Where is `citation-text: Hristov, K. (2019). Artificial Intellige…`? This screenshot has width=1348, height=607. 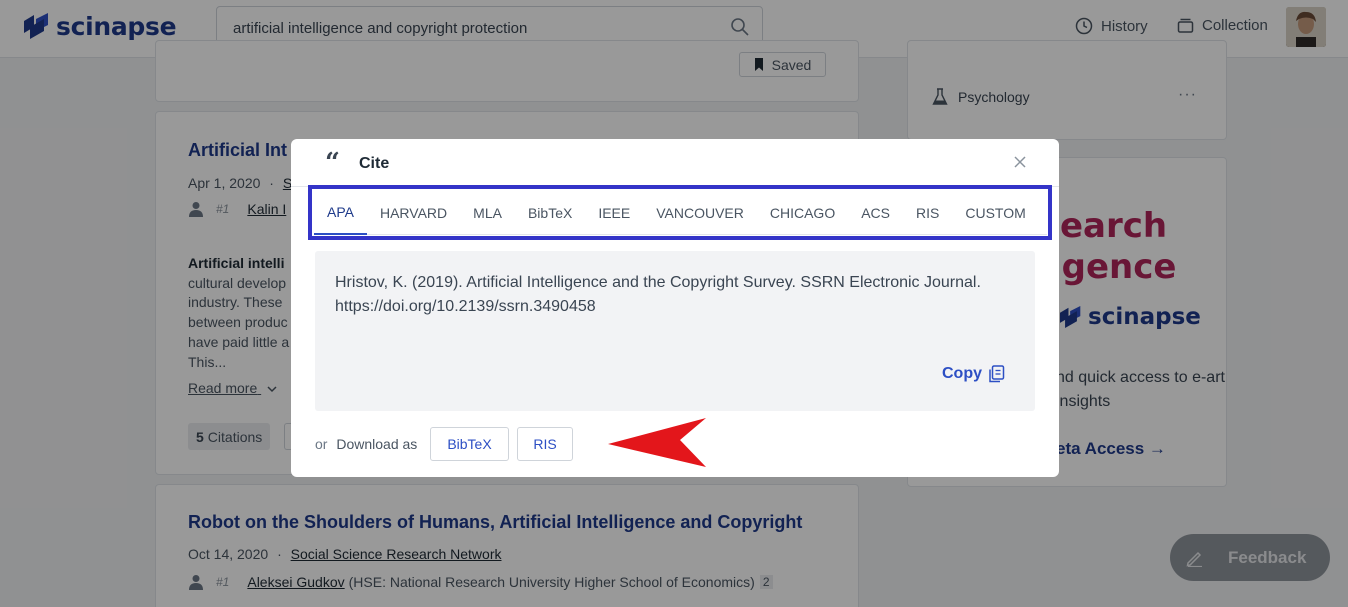
citation-text: Hristov, K. (2019). Artificial Intellige… is located at coordinates (675, 295).